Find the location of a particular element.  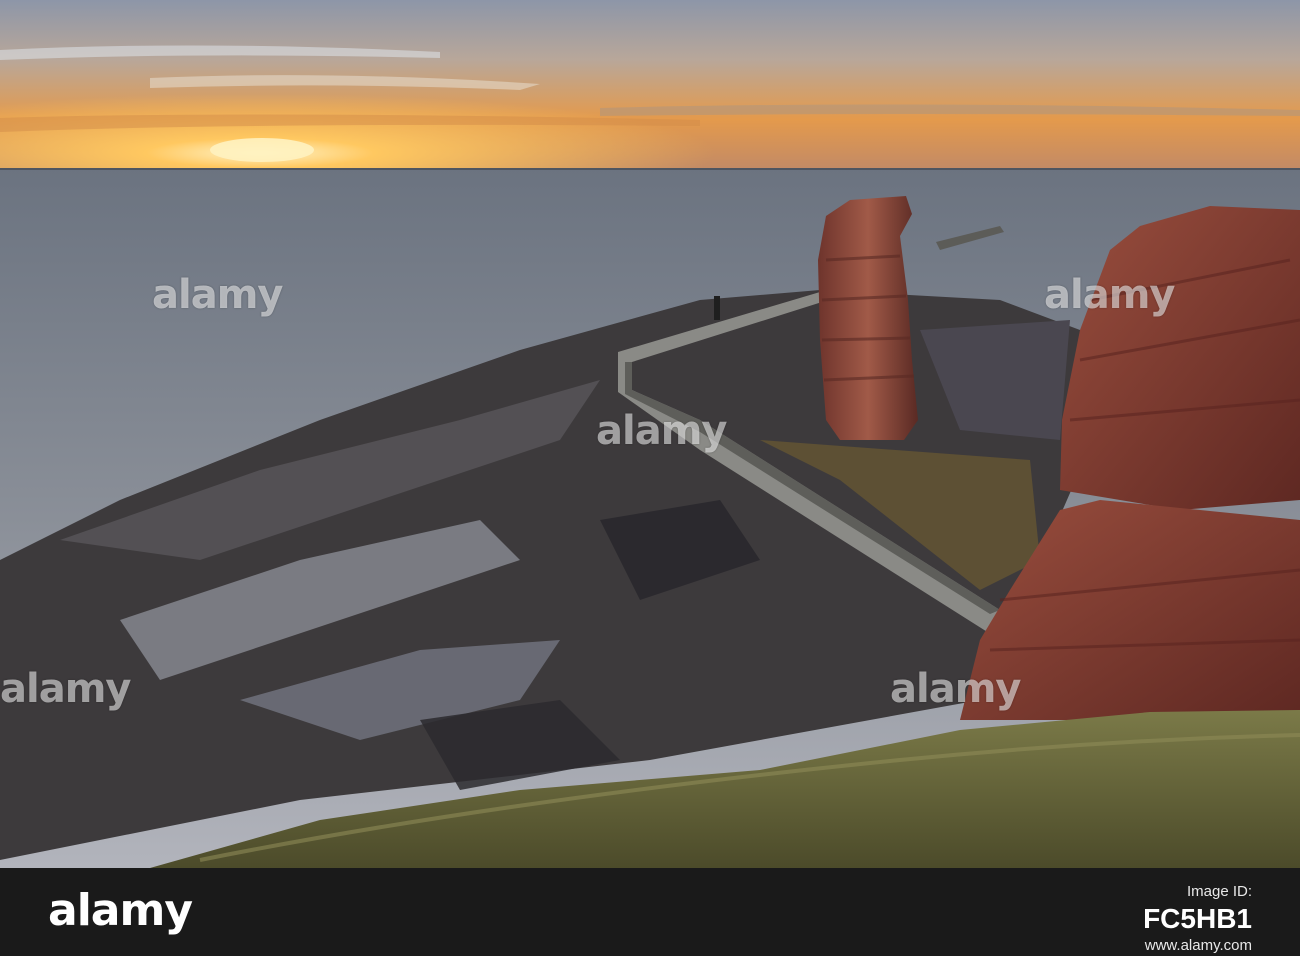

image-id: FC5HB1 is located at coordinates (1197, 918).